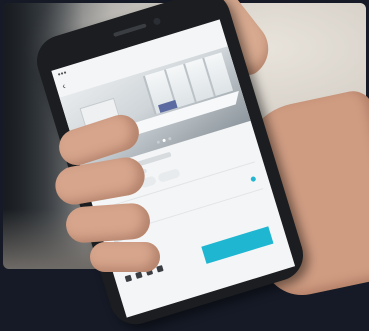 Image resolution: width=369 pixels, height=331 pixels. What do you see at coordinates (253, 178) in the screenshot?
I see `availability-dot-icon` at bounding box center [253, 178].